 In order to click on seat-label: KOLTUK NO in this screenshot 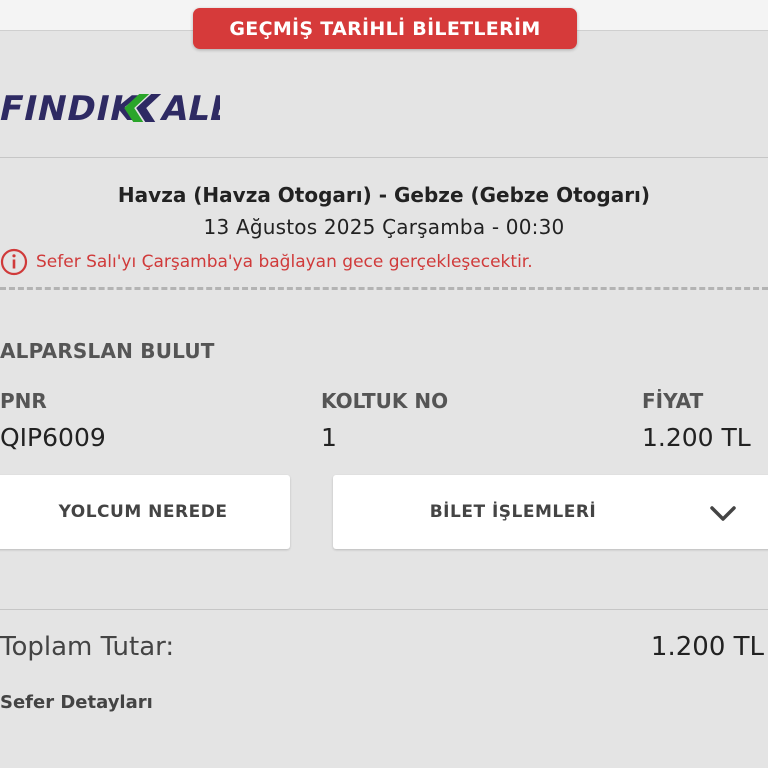, I will do `click(385, 401)`.